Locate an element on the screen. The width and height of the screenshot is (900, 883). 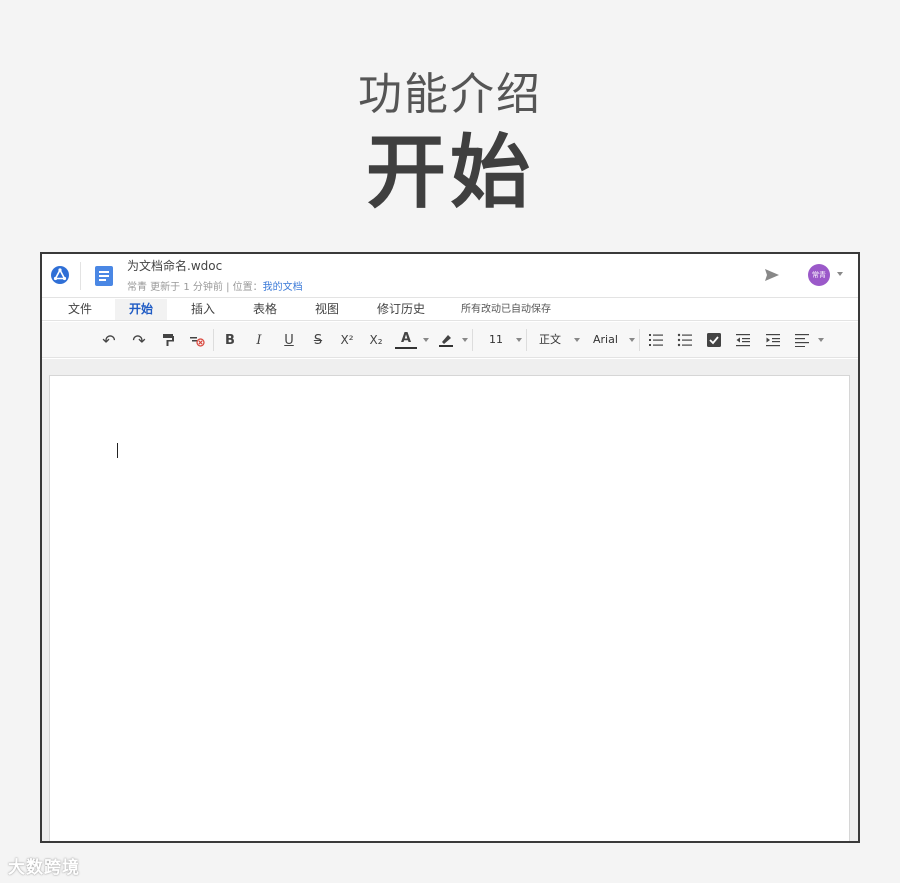
menu-home: 开始 is located at coordinates (141, 309).